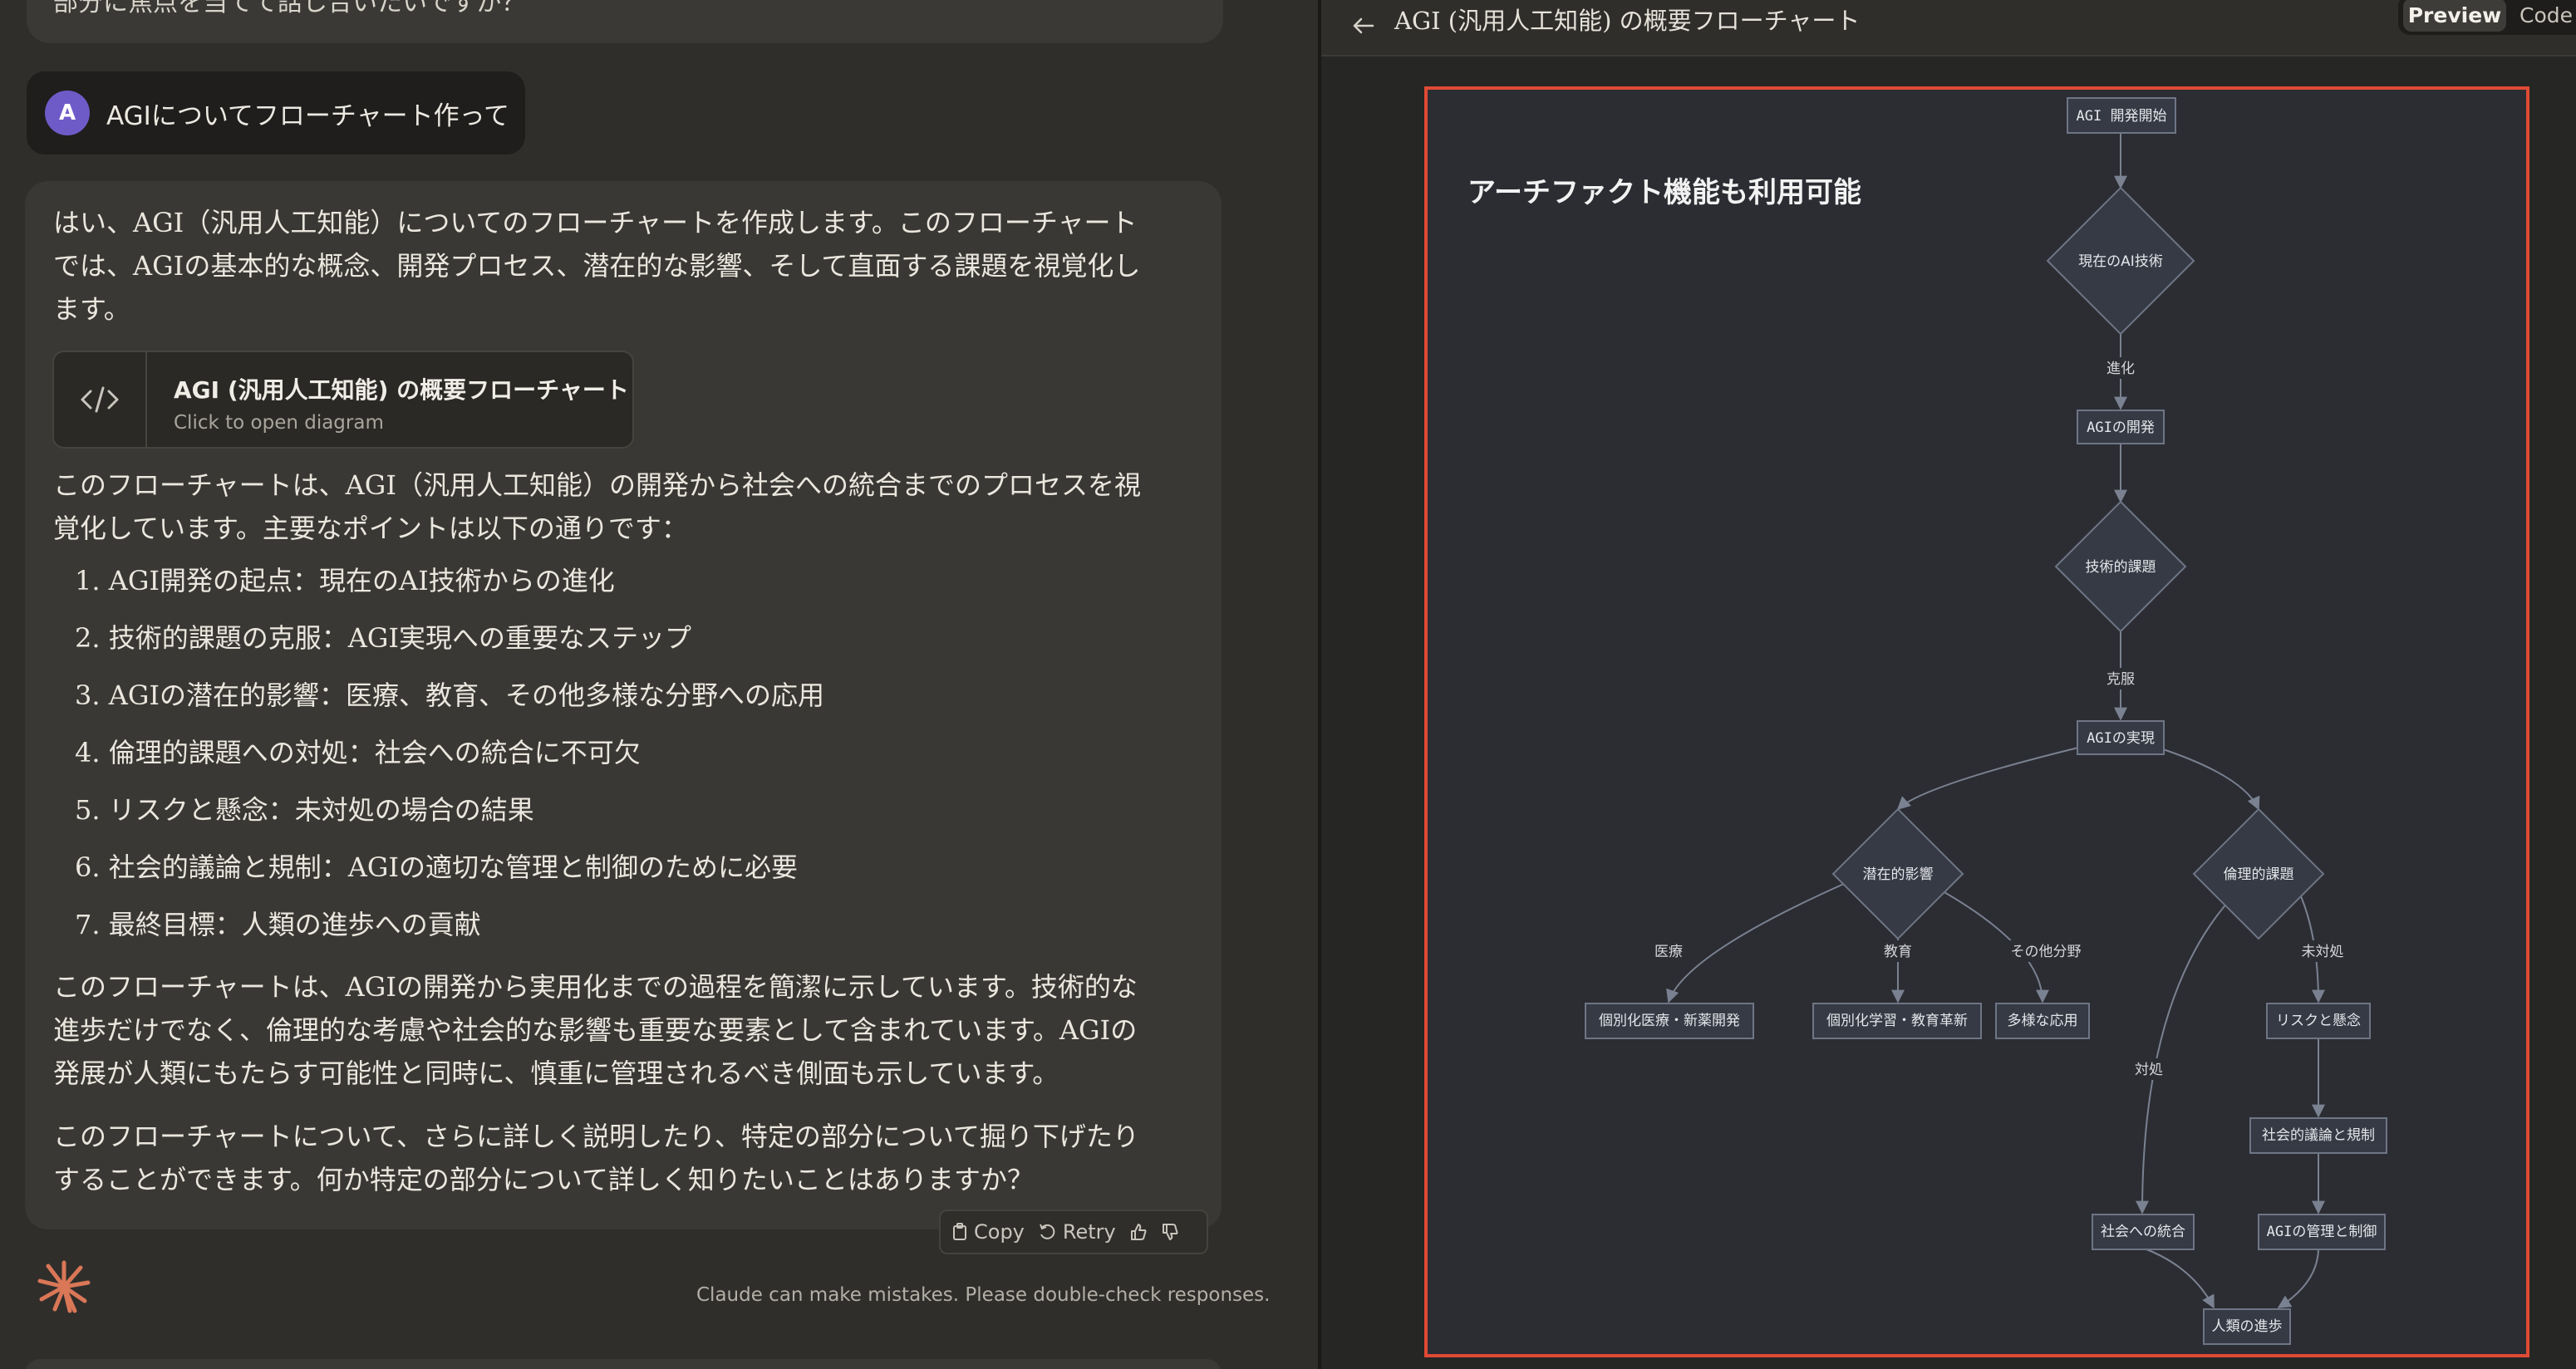 The width and height of the screenshot is (2576, 1369). What do you see at coordinates (2121, 369) in the screenshot?
I see `edge-label-evolve: 進化` at bounding box center [2121, 369].